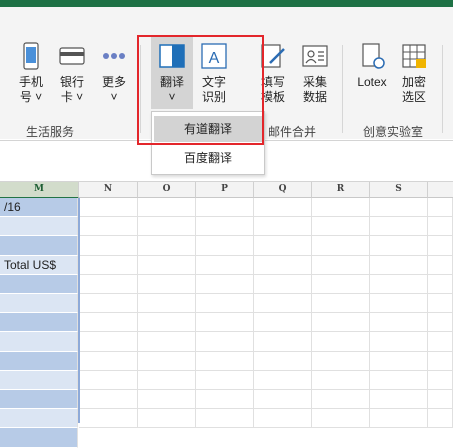  I want to click on collect-data-button: 采集 数据, so click(315, 73).